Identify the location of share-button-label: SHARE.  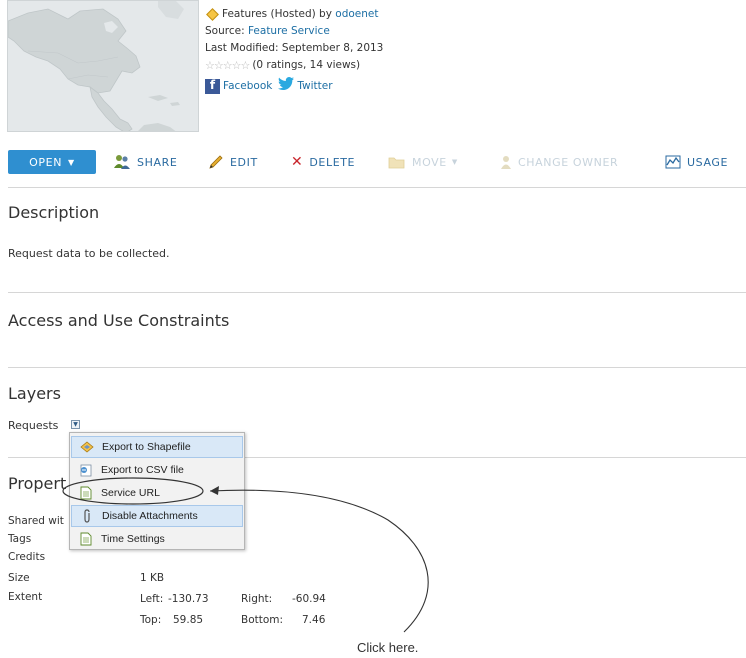
(157, 162).